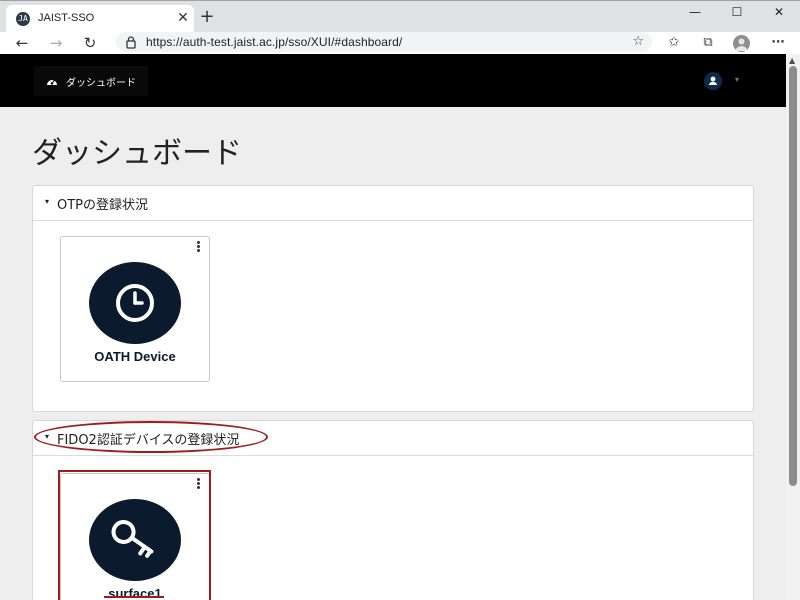 The height and width of the screenshot is (600, 800). I want to click on user-icon, so click(713, 80).